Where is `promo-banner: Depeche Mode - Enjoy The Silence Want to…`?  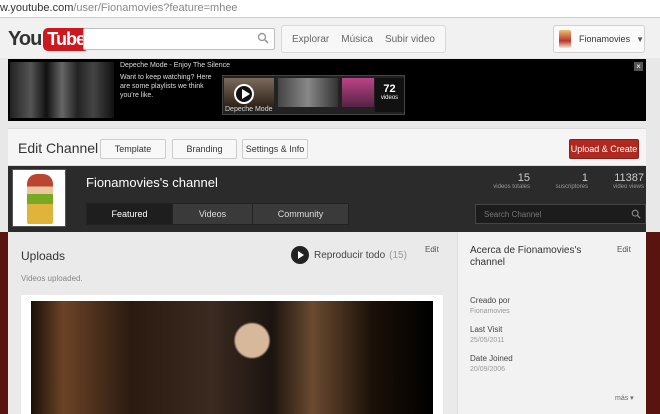 promo-banner: Depeche Mode - Enjoy The Silence Want to… is located at coordinates (327, 90).